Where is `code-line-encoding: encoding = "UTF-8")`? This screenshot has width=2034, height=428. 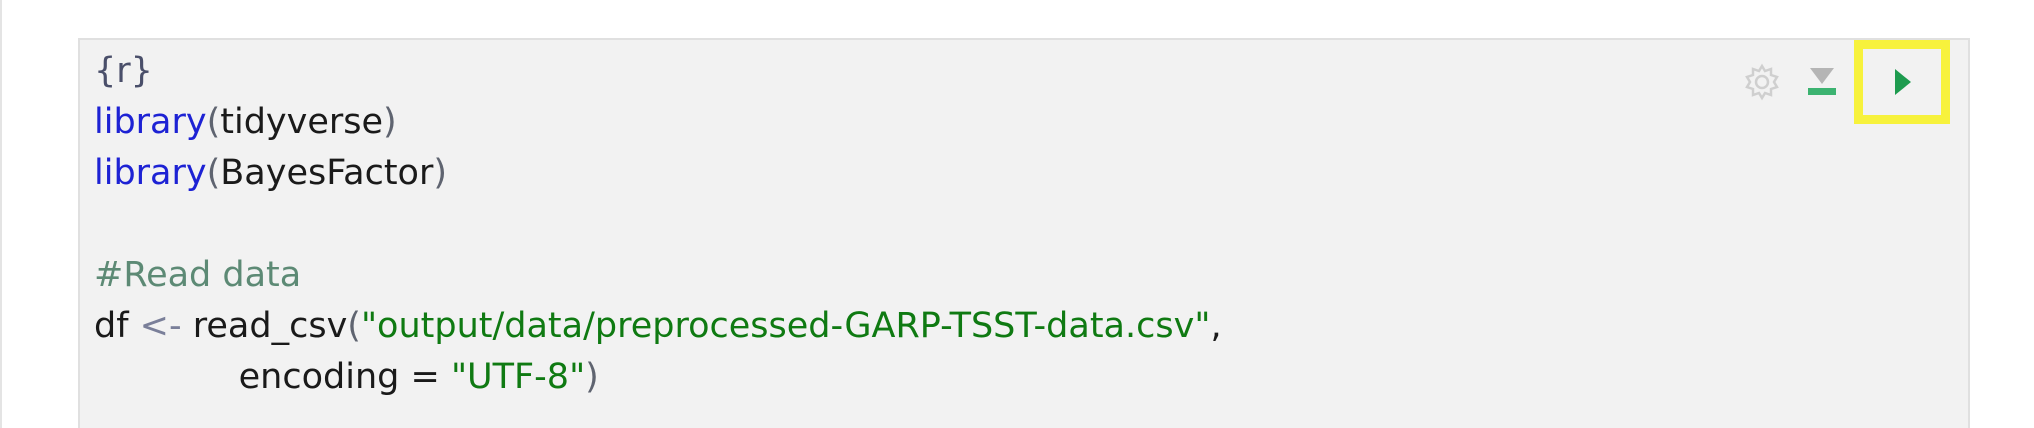 code-line-encoding: encoding = "UTF-8") is located at coordinates (418, 377).